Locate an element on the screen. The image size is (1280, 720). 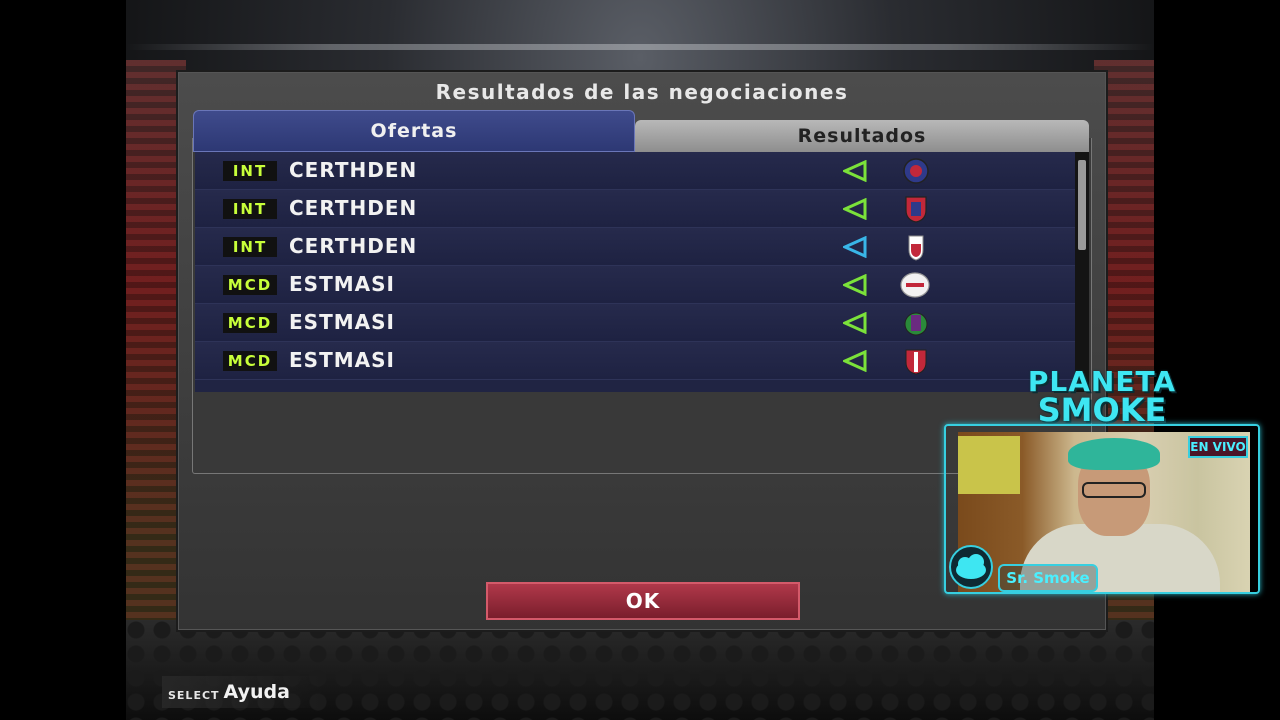
help-hint: SELECT Ayuda is located at coordinates (242, 692).